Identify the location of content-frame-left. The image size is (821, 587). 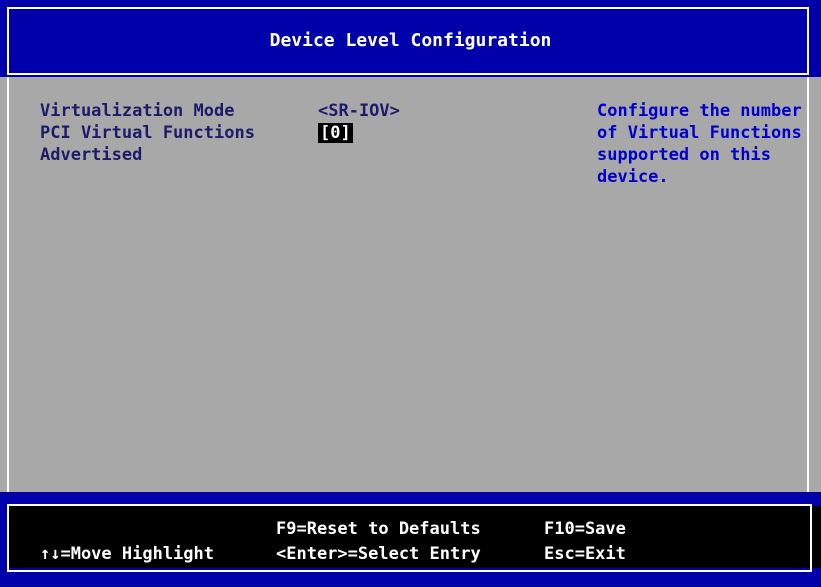
(8, 285).